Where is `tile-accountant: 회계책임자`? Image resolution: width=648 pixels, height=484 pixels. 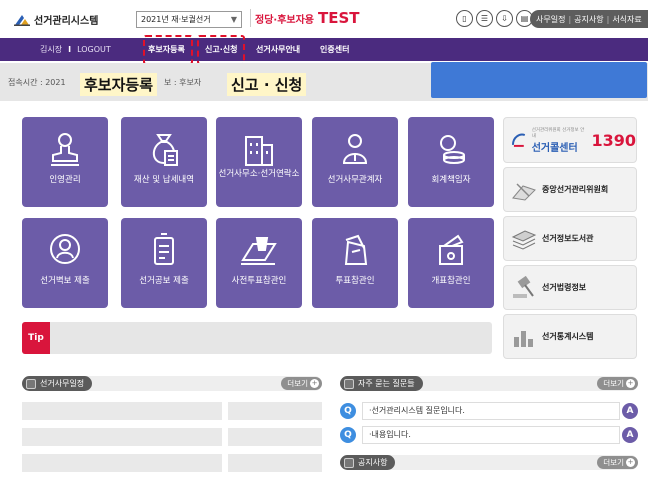
tile-accountant: 회계책임자 is located at coordinates (451, 162).